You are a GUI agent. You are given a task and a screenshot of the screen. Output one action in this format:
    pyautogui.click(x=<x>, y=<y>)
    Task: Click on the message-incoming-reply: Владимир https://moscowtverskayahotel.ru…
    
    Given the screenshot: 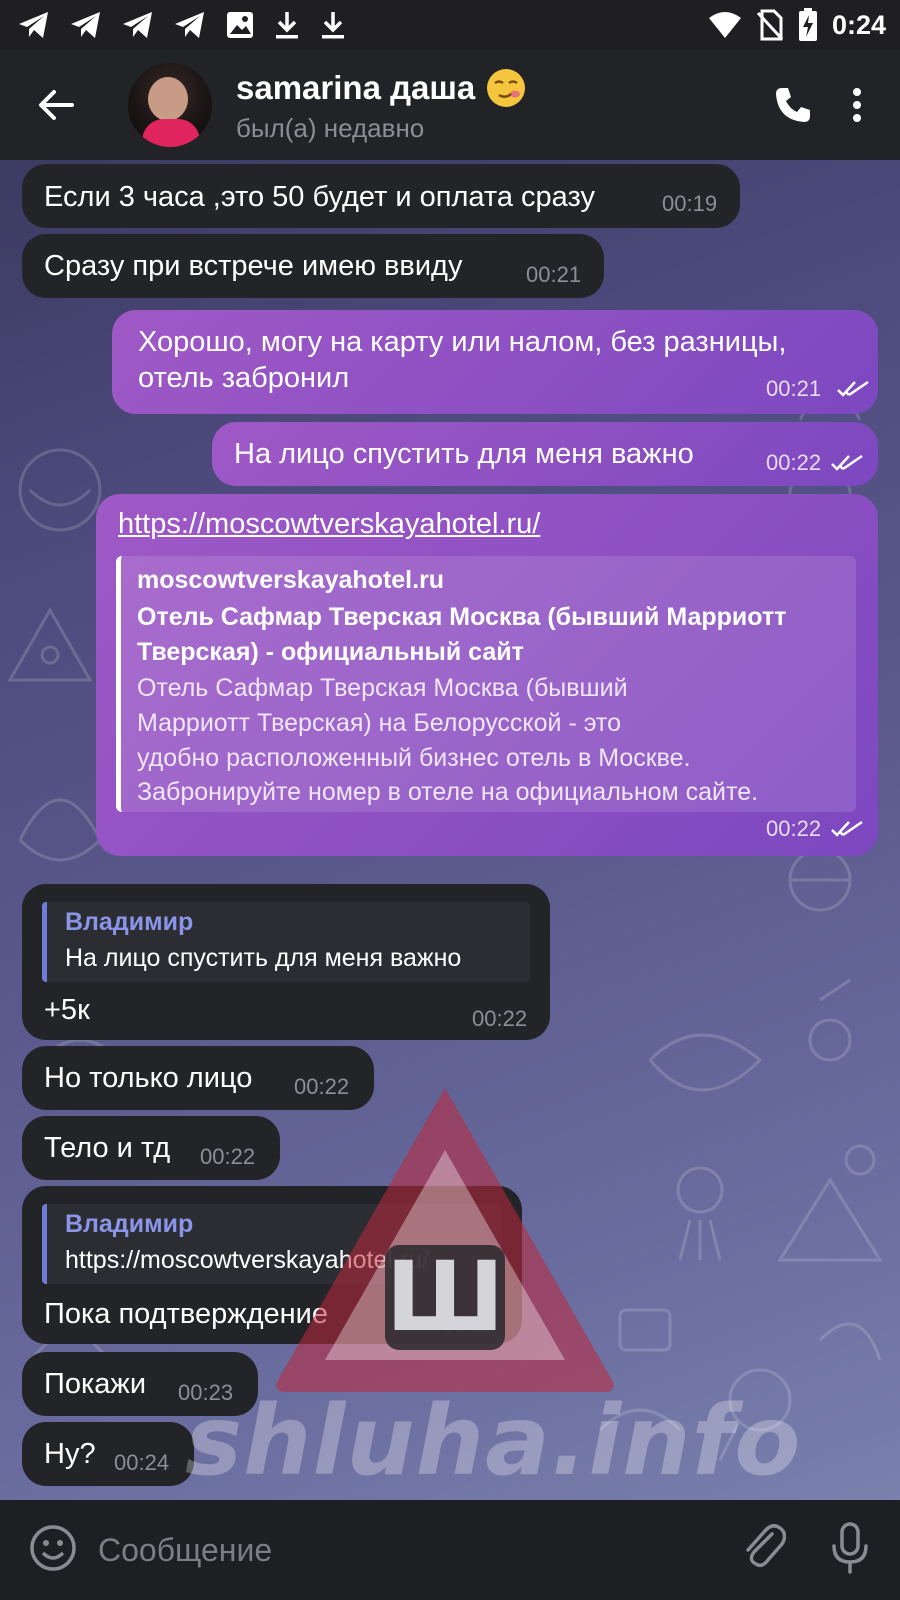 What is the action you would take?
    pyautogui.click(x=272, y=1265)
    